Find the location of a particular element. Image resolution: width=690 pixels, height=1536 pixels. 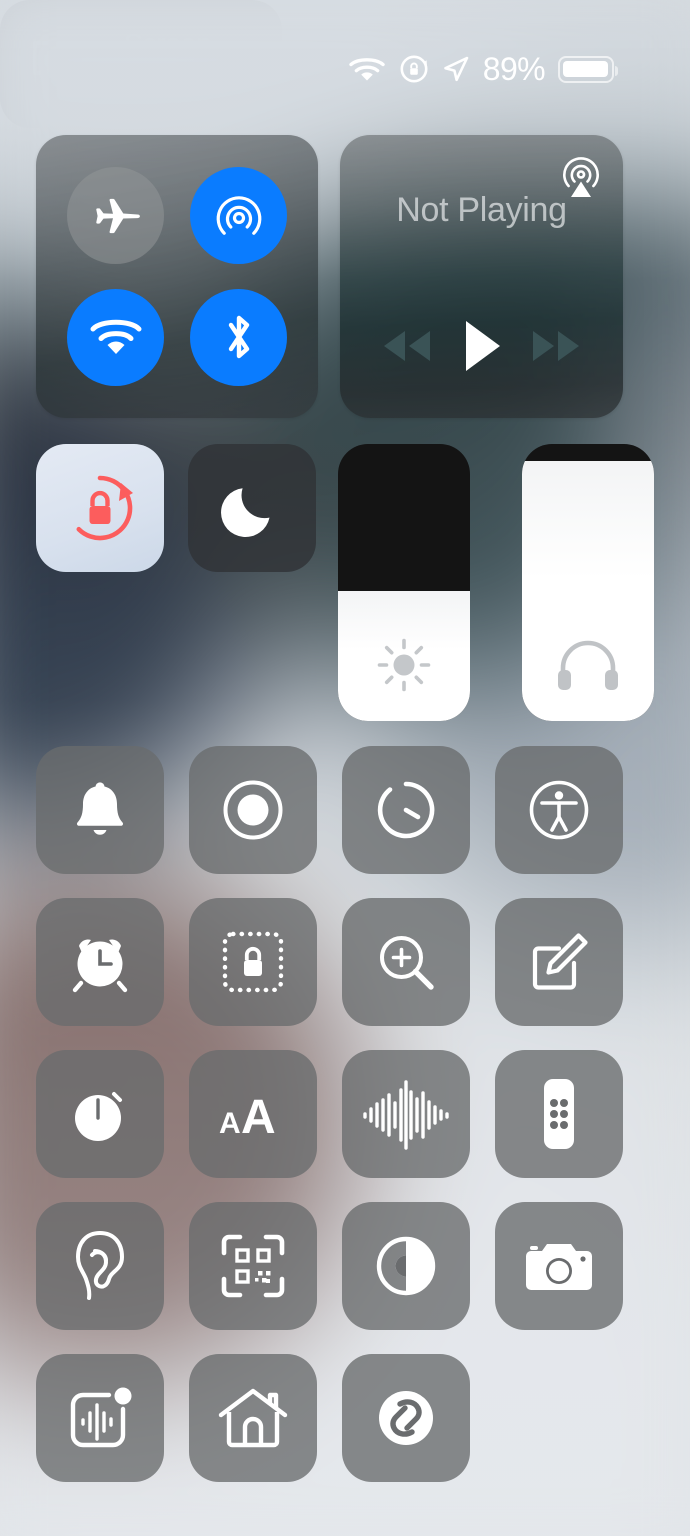

connectivity-module is located at coordinates (177, 276).